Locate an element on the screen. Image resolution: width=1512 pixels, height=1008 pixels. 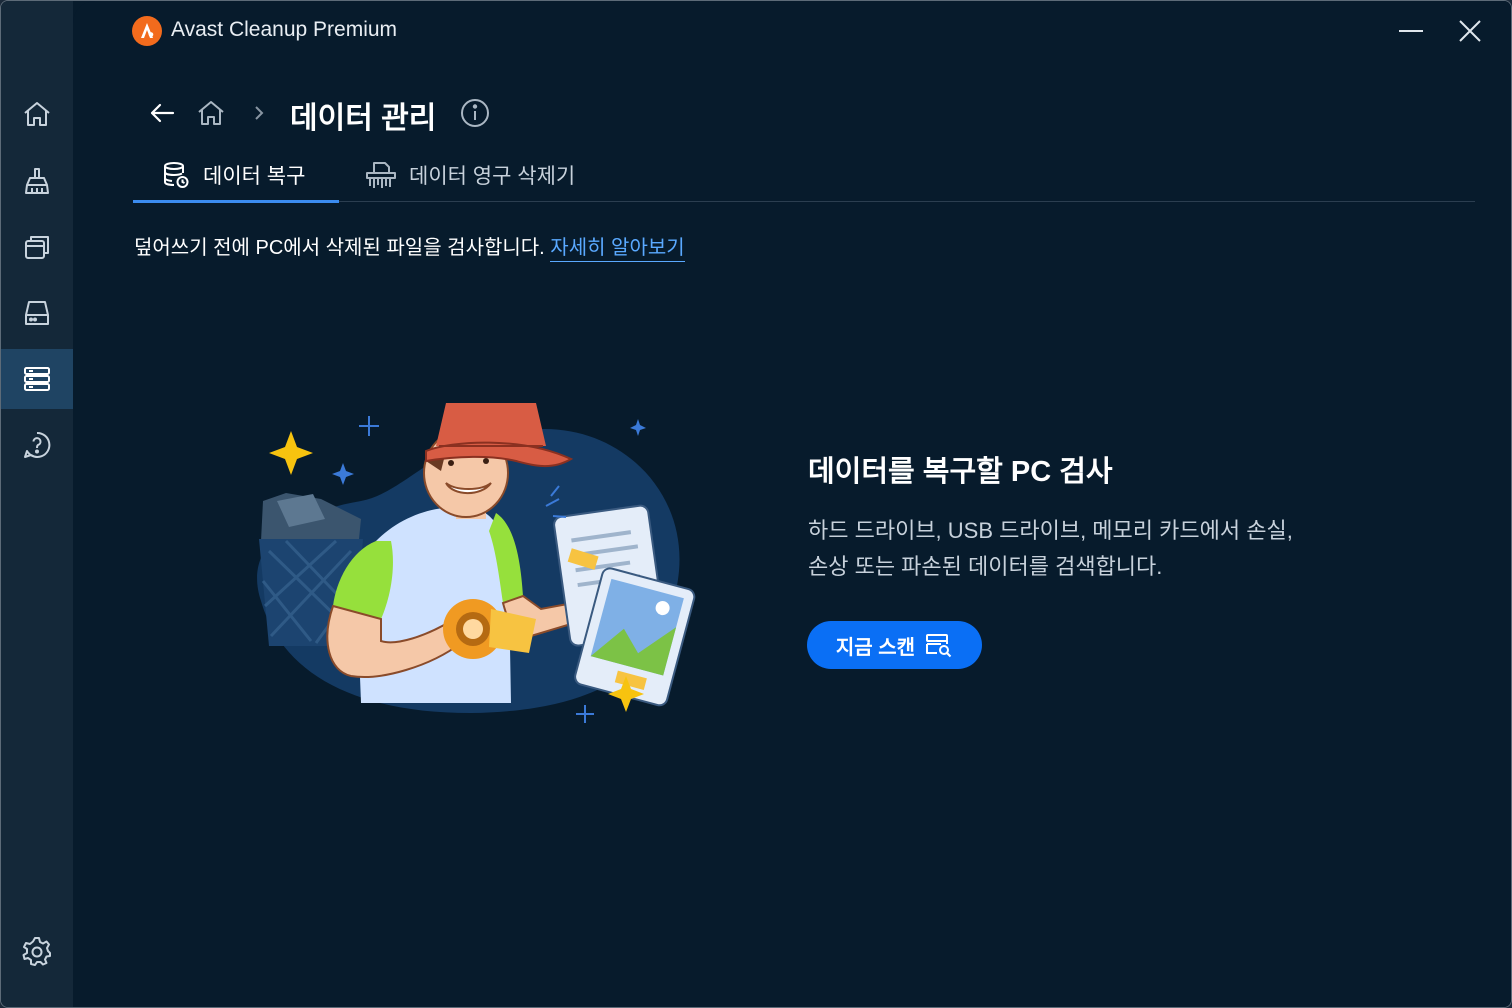
tab-data-shredder: 데이터 영구 삭제기 is located at coordinates (470, 175).